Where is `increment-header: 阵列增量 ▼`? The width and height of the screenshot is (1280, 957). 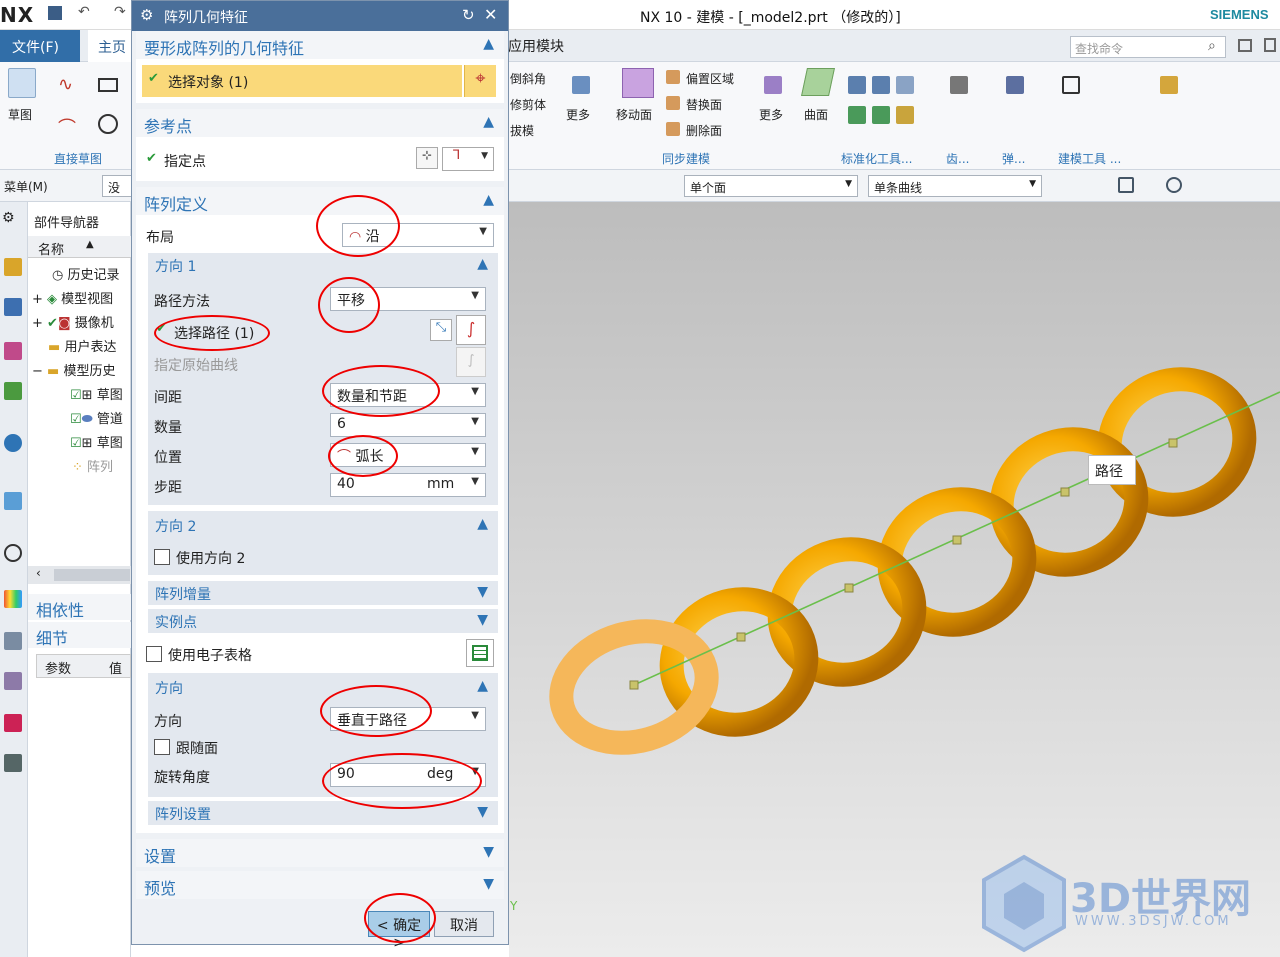
increment-header: 阵列增量 ▼ is located at coordinates (323, 593).